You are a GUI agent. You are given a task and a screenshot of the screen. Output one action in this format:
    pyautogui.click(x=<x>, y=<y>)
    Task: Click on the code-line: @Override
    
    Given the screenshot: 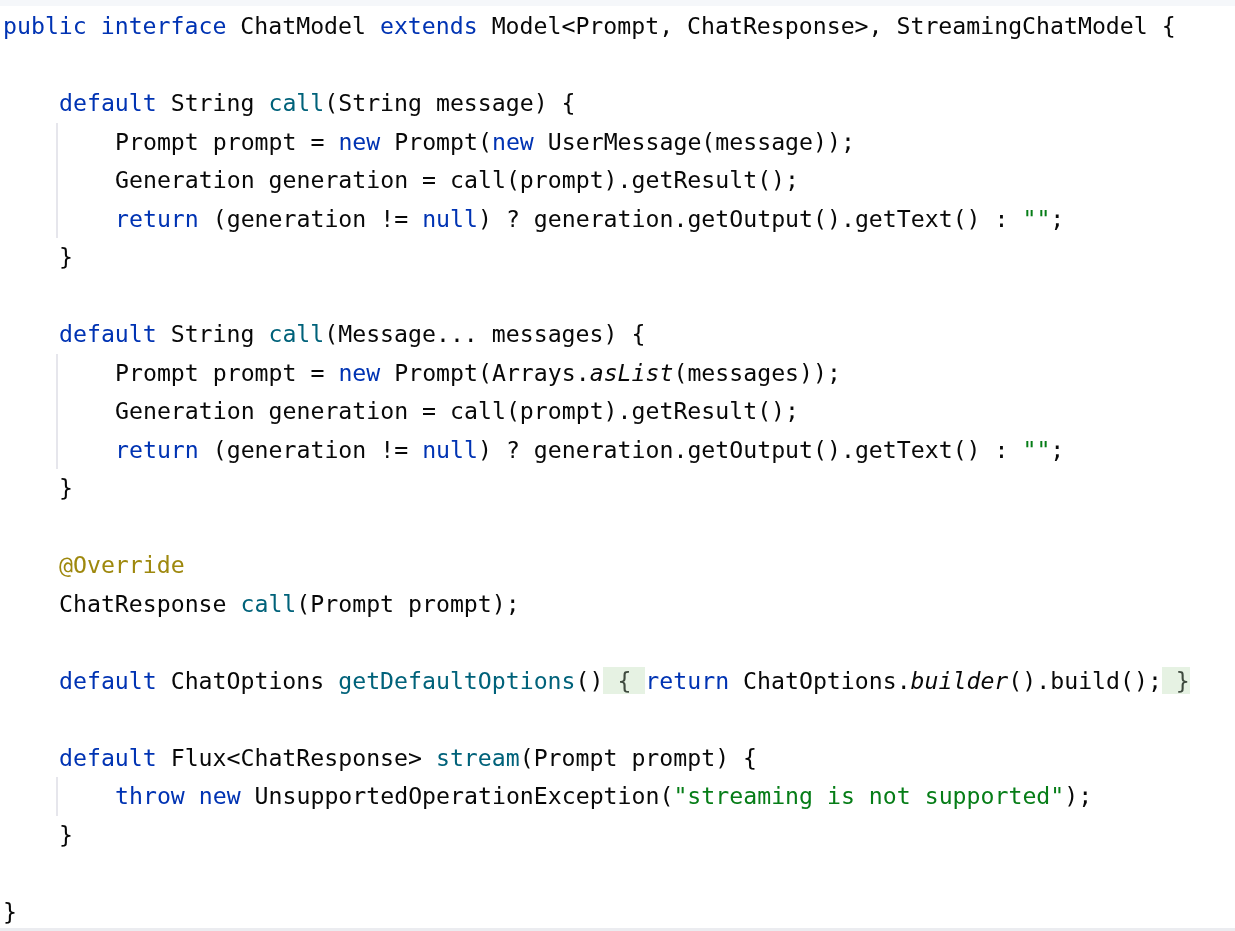 What is the action you would take?
    pyautogui.click(x=122, y=565)
    